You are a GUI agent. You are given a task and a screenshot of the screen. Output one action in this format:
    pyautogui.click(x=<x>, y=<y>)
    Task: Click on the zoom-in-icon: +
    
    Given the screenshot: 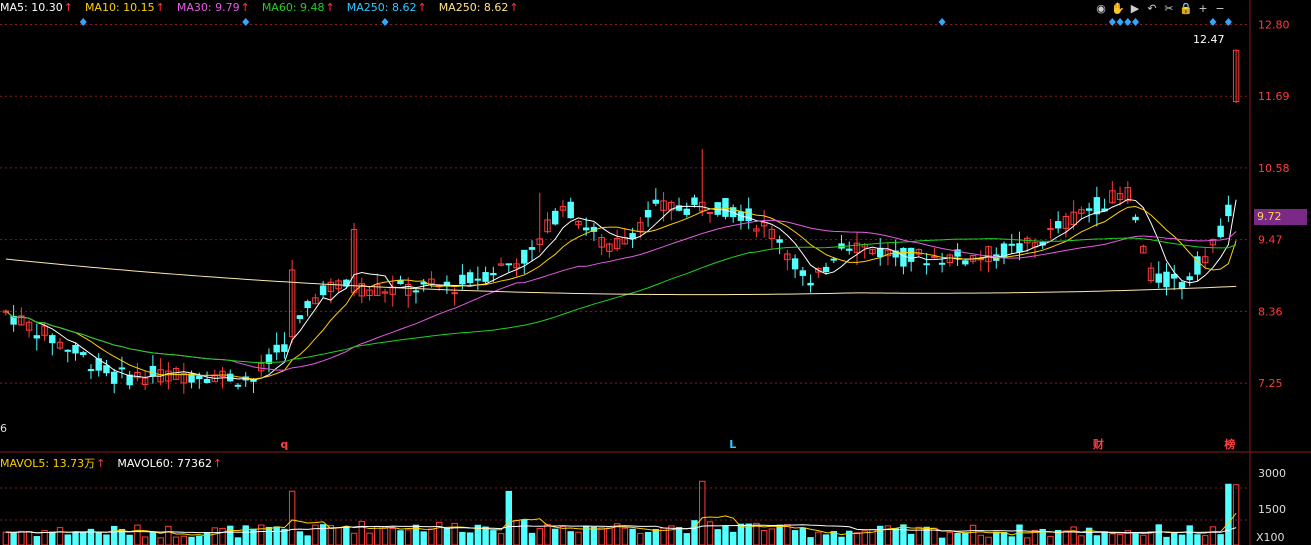 What is the action you would take?
    pyautogui.click(x=1203, y=9)
    